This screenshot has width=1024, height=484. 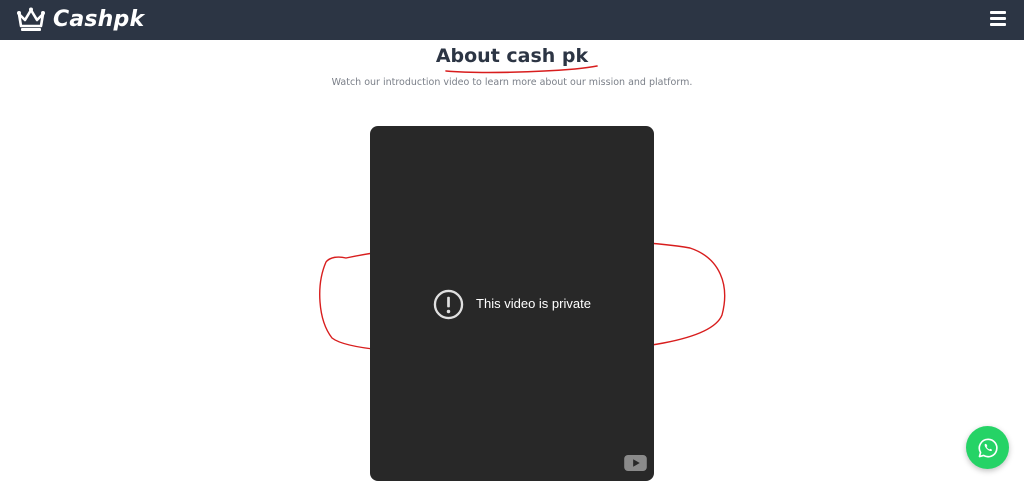 I want to click on exclamation-circle-icon, so click(x=448, y=304).